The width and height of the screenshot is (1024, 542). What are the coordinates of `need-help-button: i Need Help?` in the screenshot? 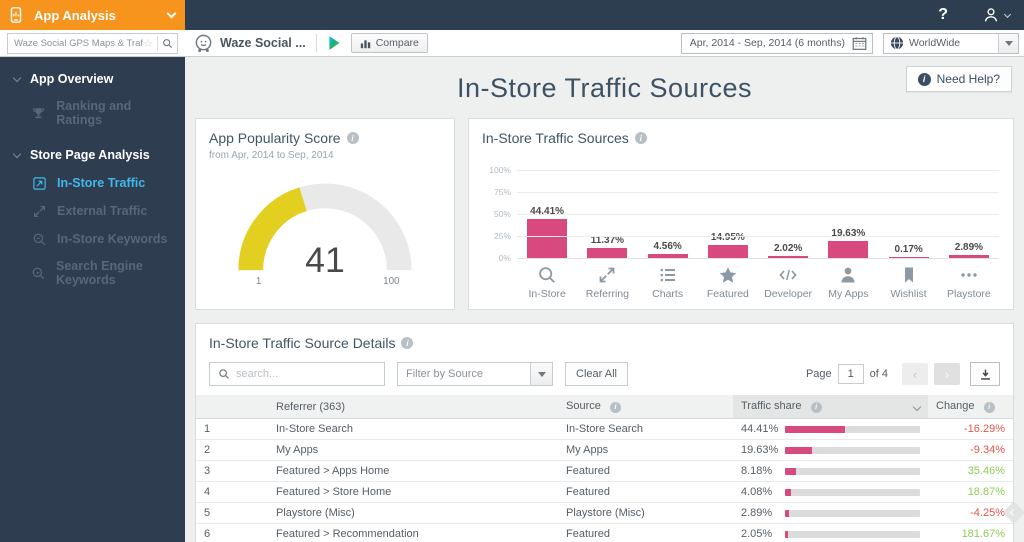 It's located at (958, 79).